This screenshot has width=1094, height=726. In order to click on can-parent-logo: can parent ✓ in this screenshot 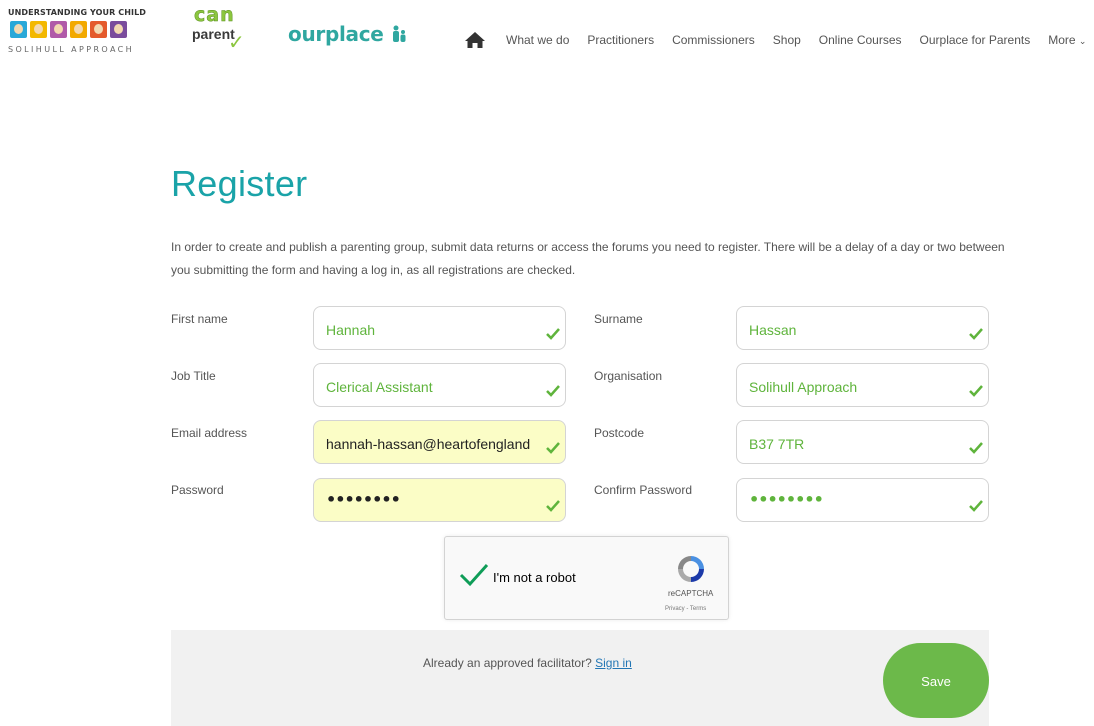, I will do `click(220, 32)`.